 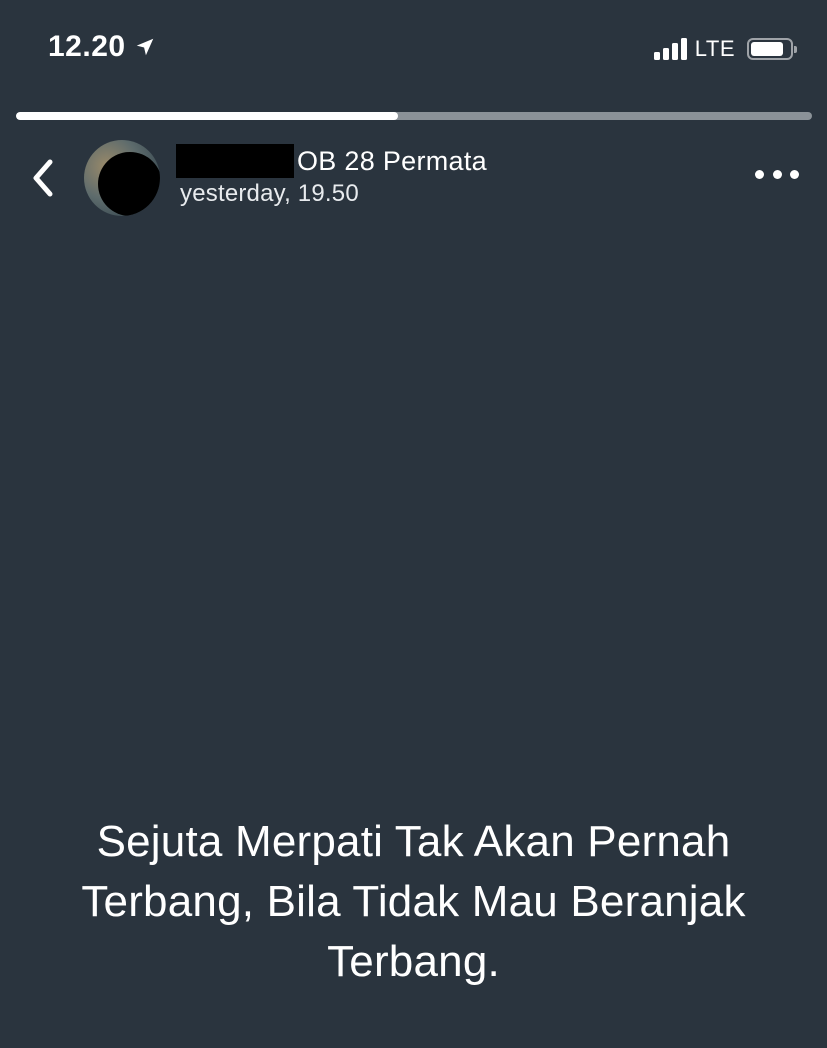 I want to click on battery-level-fill, so click(x=767, y=49).